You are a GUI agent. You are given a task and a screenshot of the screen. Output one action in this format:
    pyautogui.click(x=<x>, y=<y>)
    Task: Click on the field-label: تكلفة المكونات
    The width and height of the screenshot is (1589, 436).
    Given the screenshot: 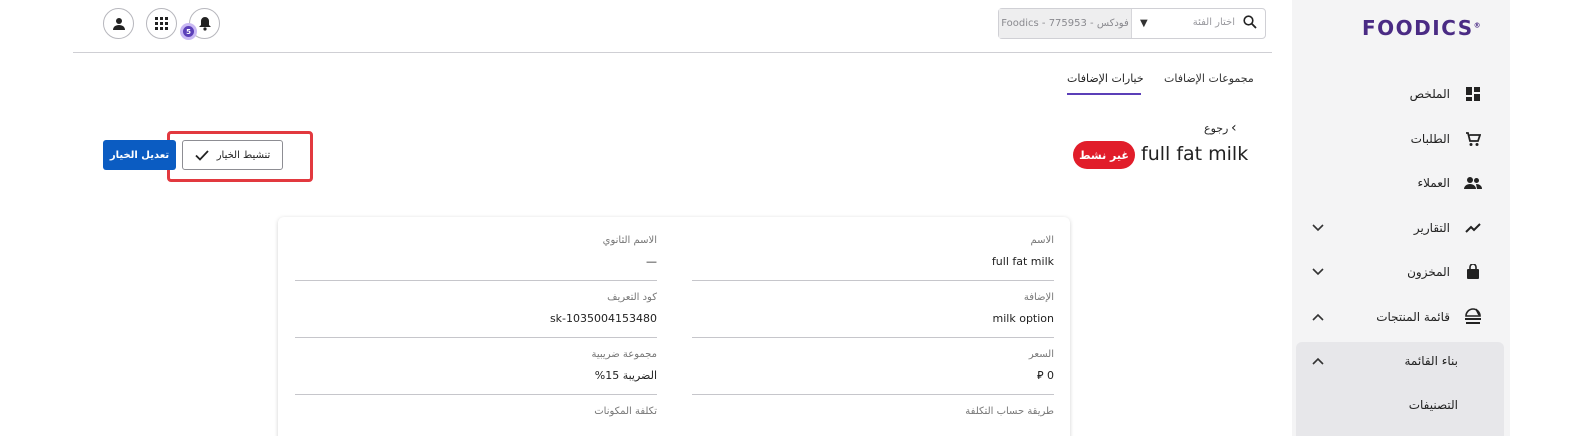 What is the action you would take?
    pyautogui.click(x=625, y=411)
    